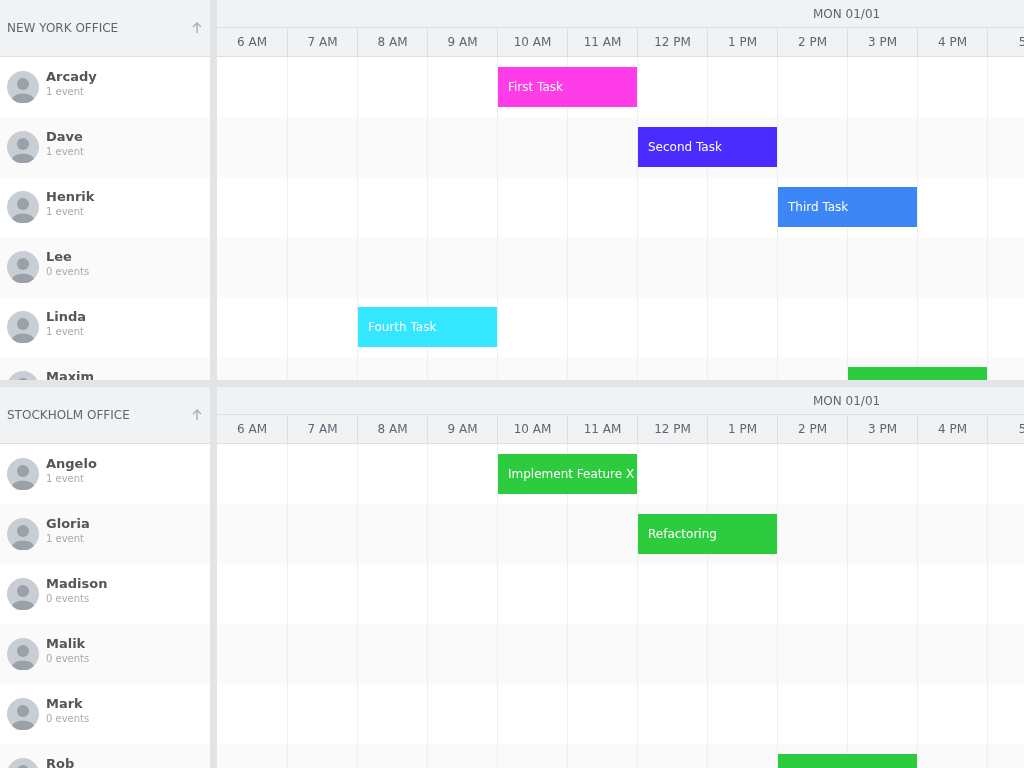  What do you see at coordinates (71, 76) in the screenshot?
I see `person-name: Arcady` at bounding box center [71, 76].